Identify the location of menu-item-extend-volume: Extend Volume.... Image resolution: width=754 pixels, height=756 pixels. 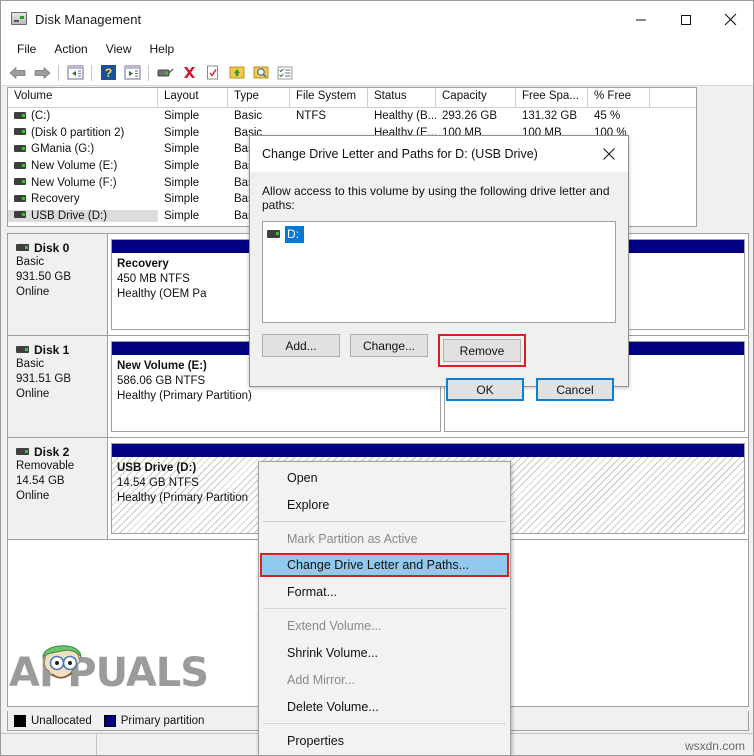
(334, 625).